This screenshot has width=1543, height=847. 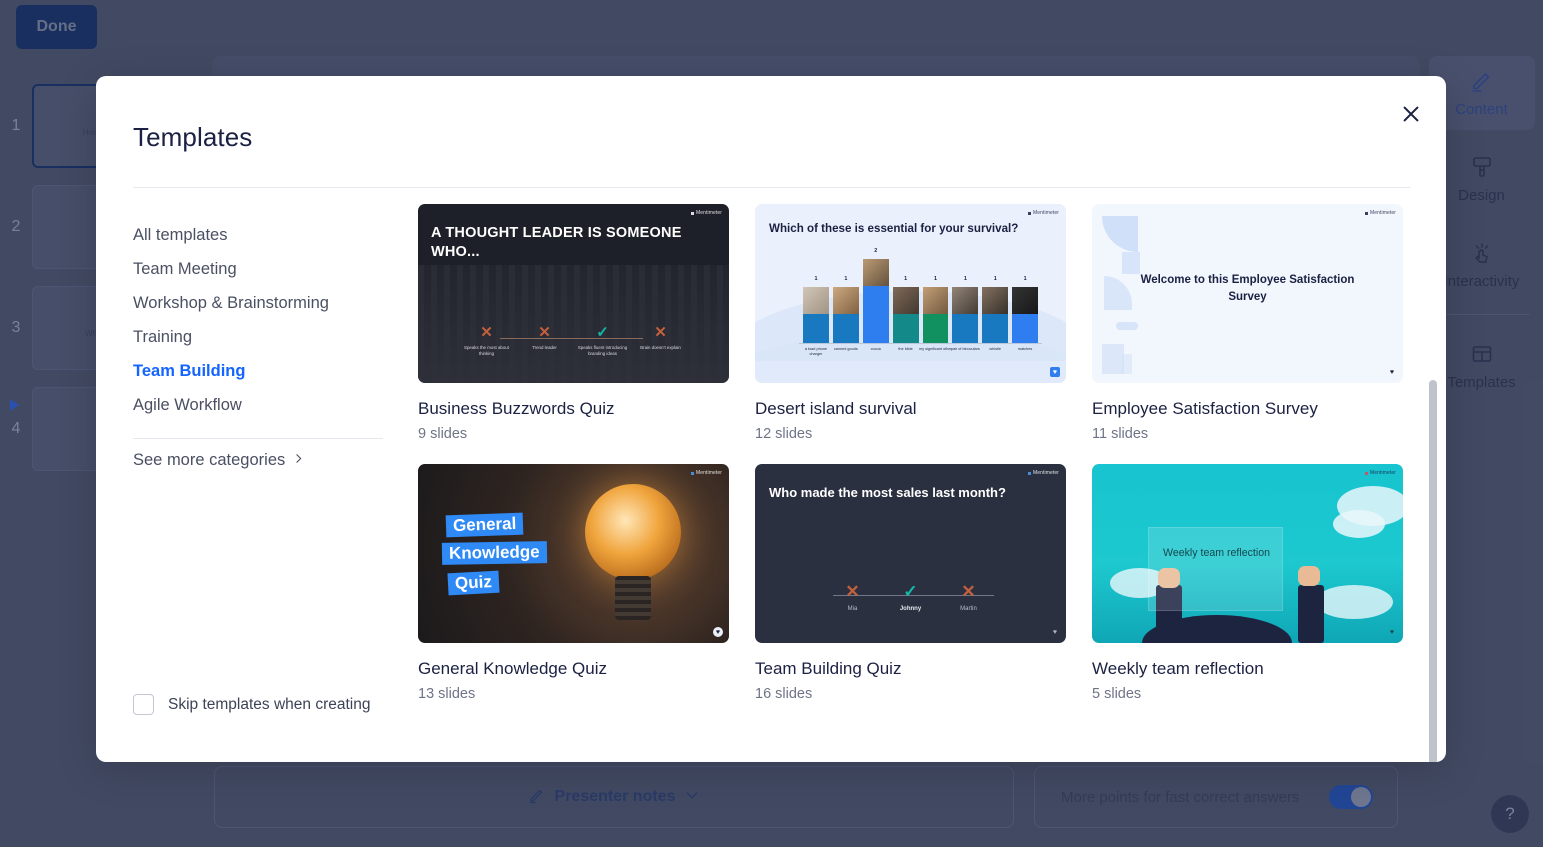 What do you see at coordinates (910, 608) in the screenshot?
I see `answer-option-label: Johnny` at bounding box center [910, 608].